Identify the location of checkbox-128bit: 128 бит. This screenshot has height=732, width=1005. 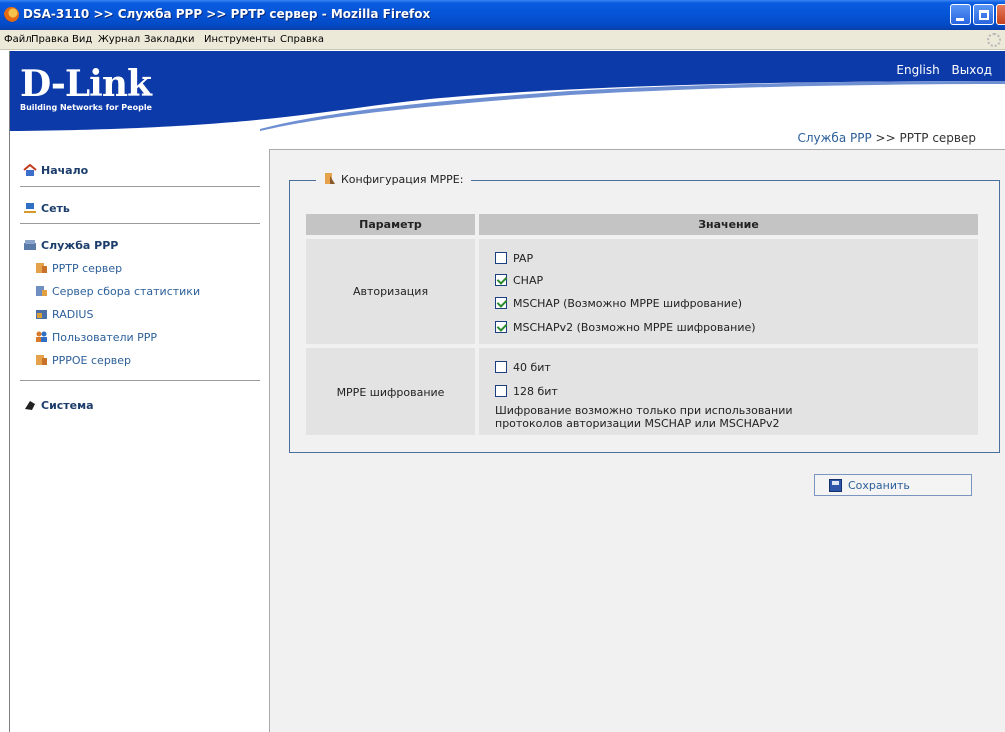
(526, 391).